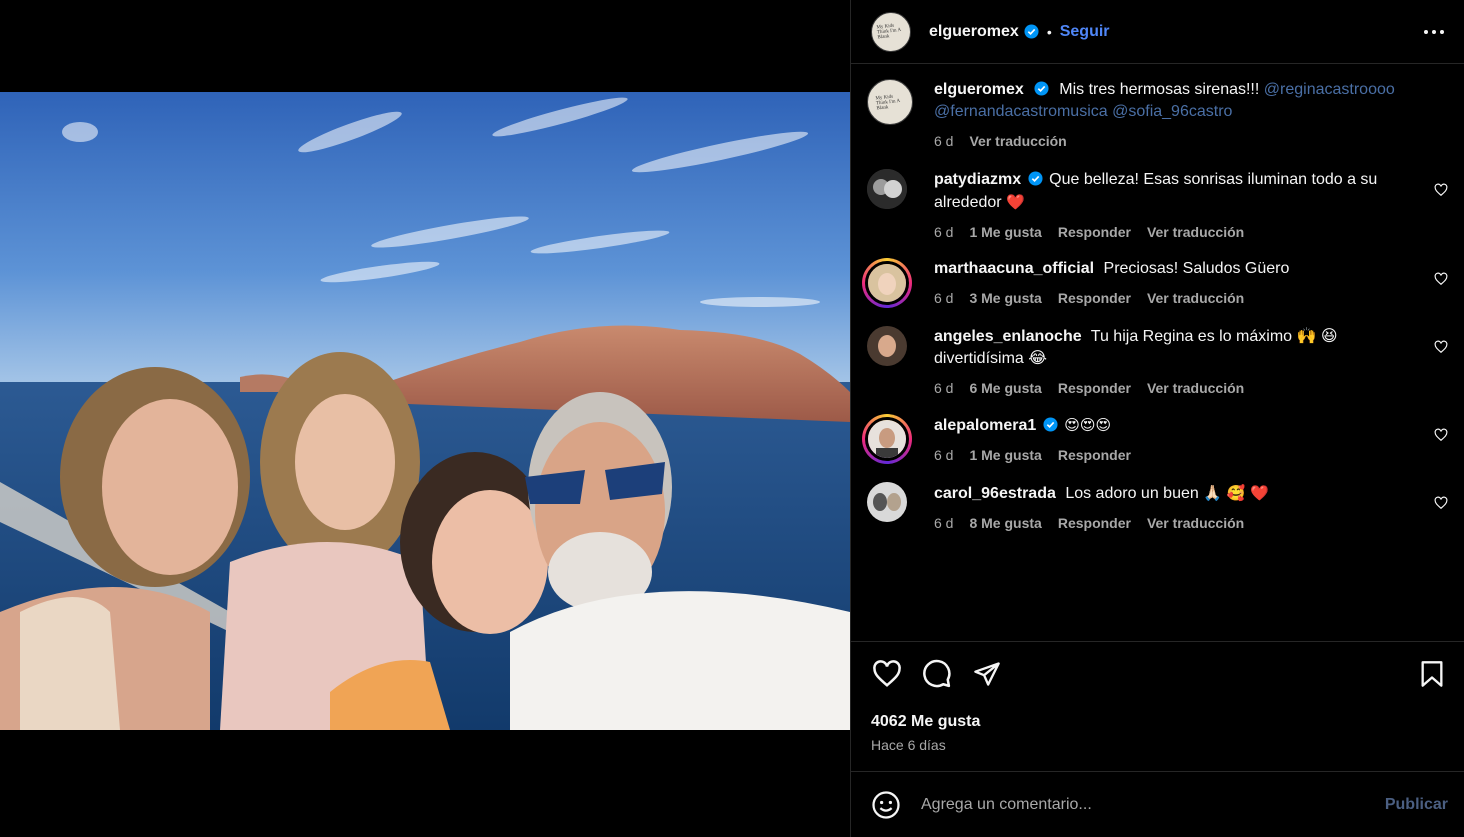 Image resolution: width=1464 pixels, height=837 pixels. Describe the element at coordinates (1005, 388) in the screenshot. I see `comment-likes: 6 Me gusta` at that location.